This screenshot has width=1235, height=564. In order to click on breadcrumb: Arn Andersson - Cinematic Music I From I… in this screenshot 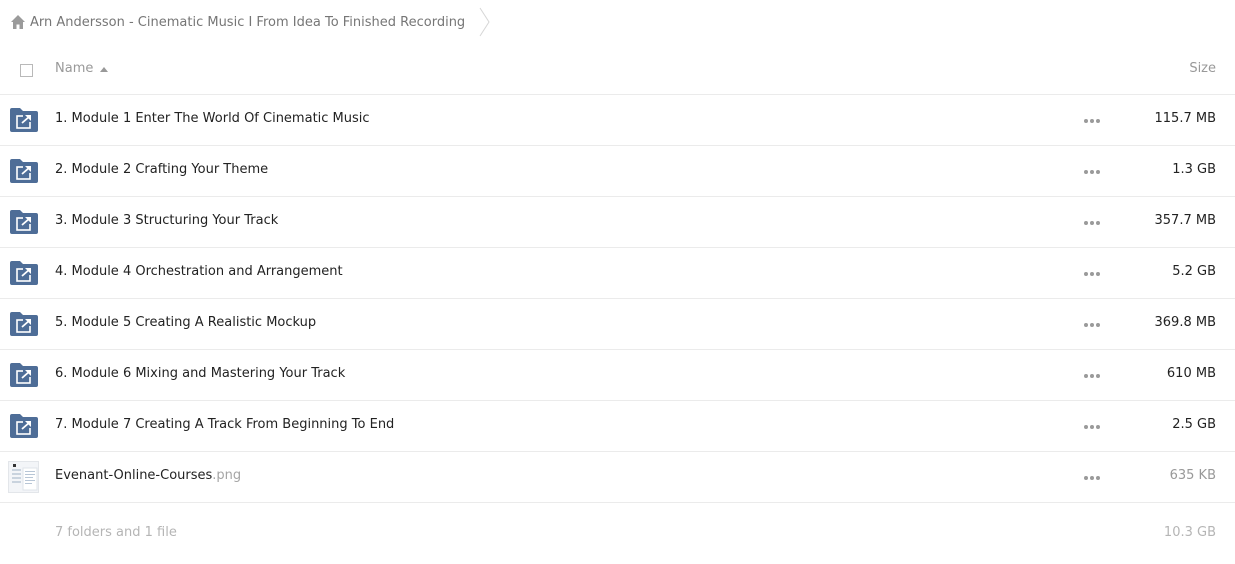, I will do `click(250, 22)`.